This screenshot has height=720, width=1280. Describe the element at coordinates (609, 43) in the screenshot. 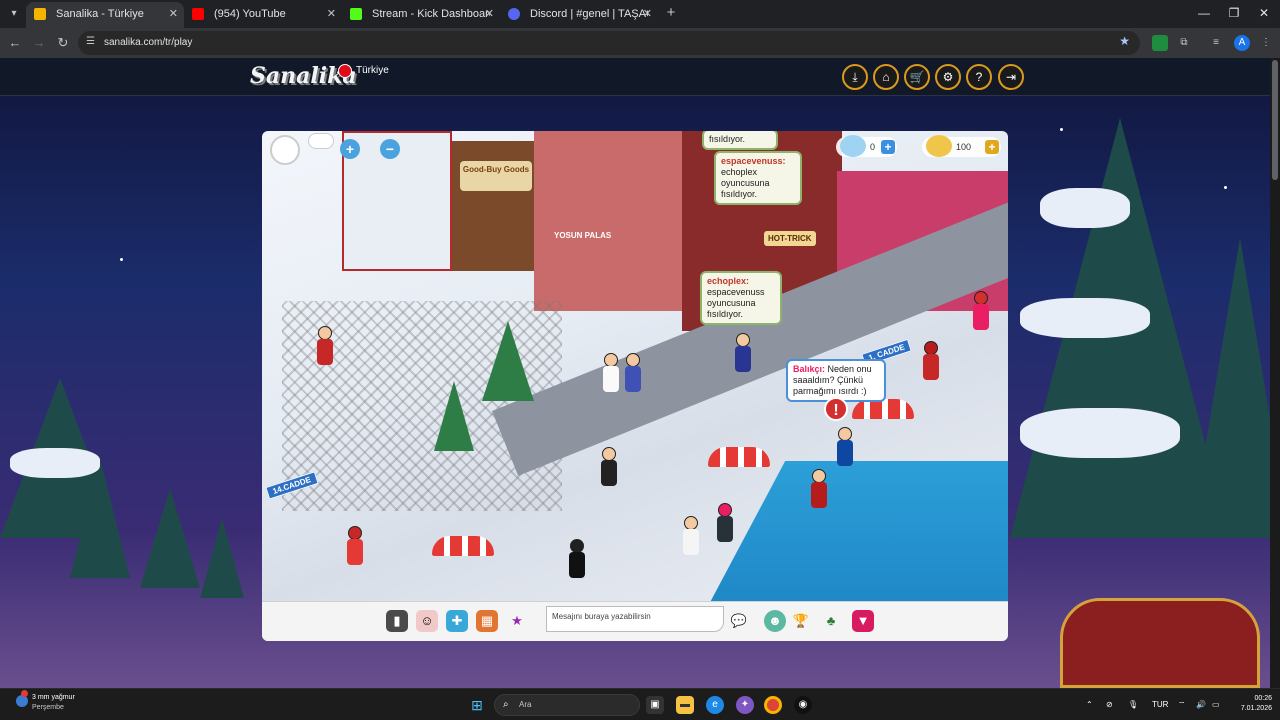

I see `address-bar: ☰ sanalika.com/tr/play ★` at that location.